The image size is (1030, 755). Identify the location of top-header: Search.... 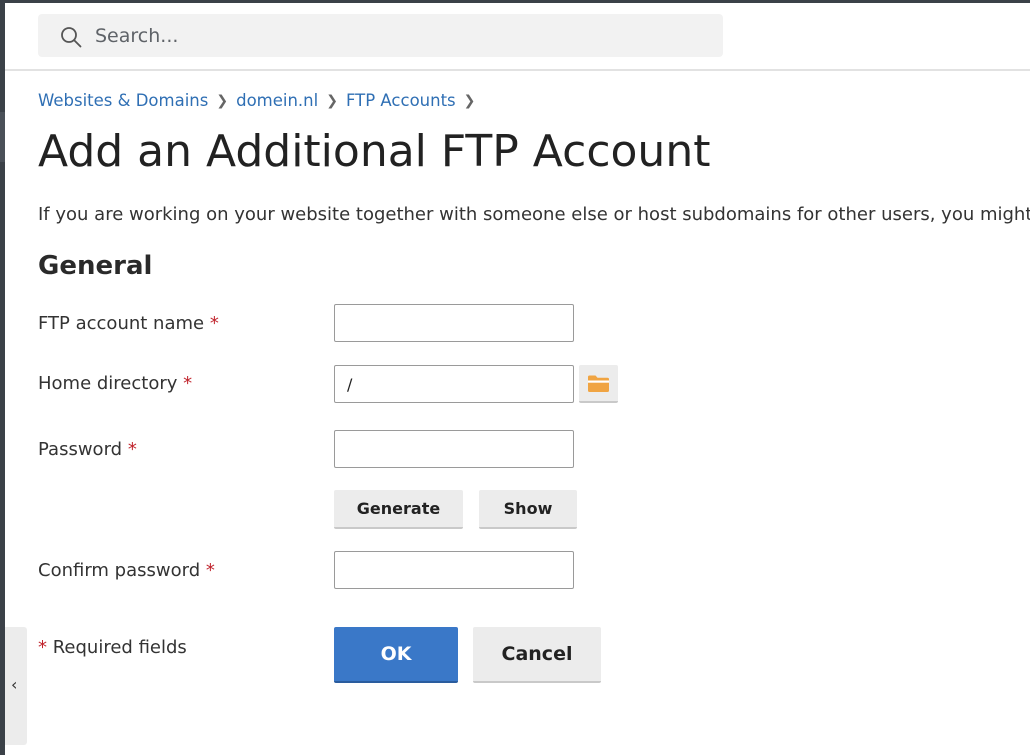
(517, 37).